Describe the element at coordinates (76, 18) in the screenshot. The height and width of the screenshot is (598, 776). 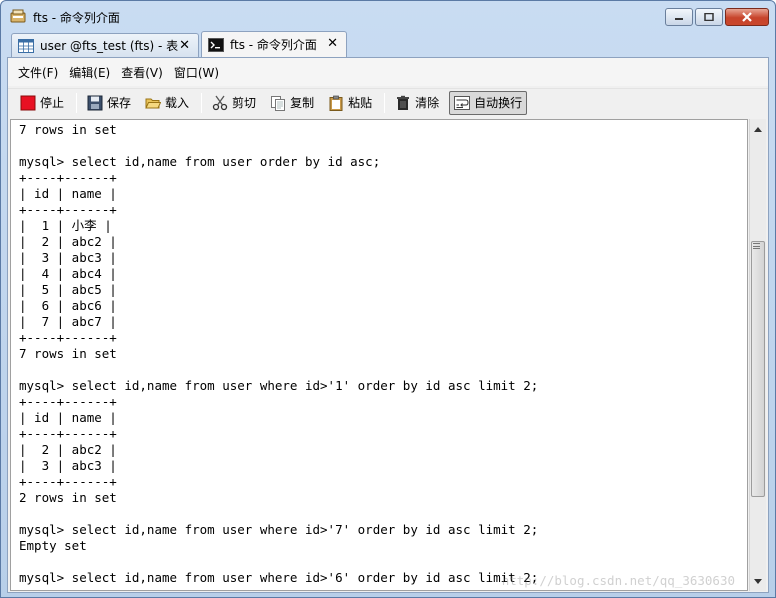
I see `window-title: fts - 命令列介面` at that location.